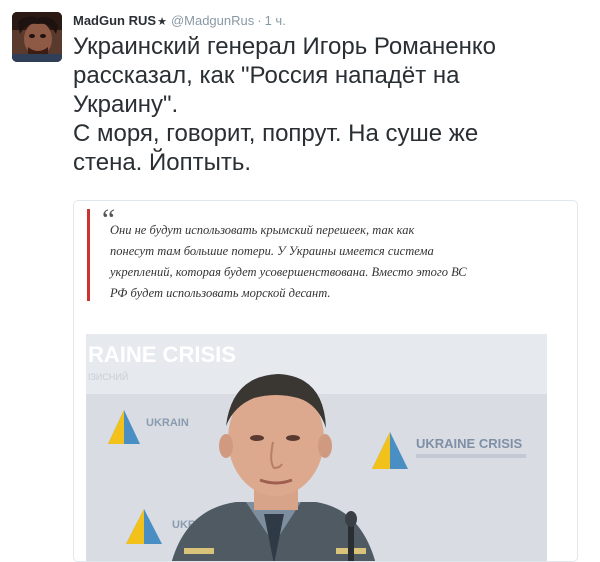 The height and width of the screenshot is (562, 600). What do you see at coordinates (162, 162) in the screenshot?
I see `tweet-text-line: стена. Йоптыть.` at bounding box center [162, 162].